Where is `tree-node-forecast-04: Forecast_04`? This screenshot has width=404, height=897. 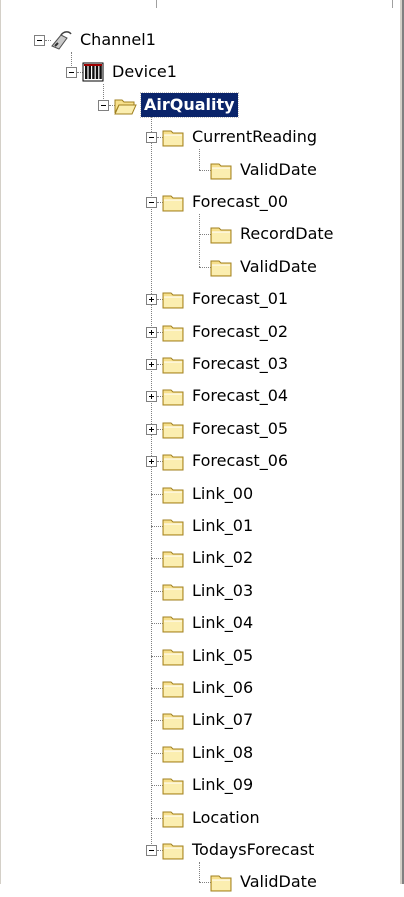
tree-node-forecast-04: Forecast_04 is located at coordinates (240, 396).